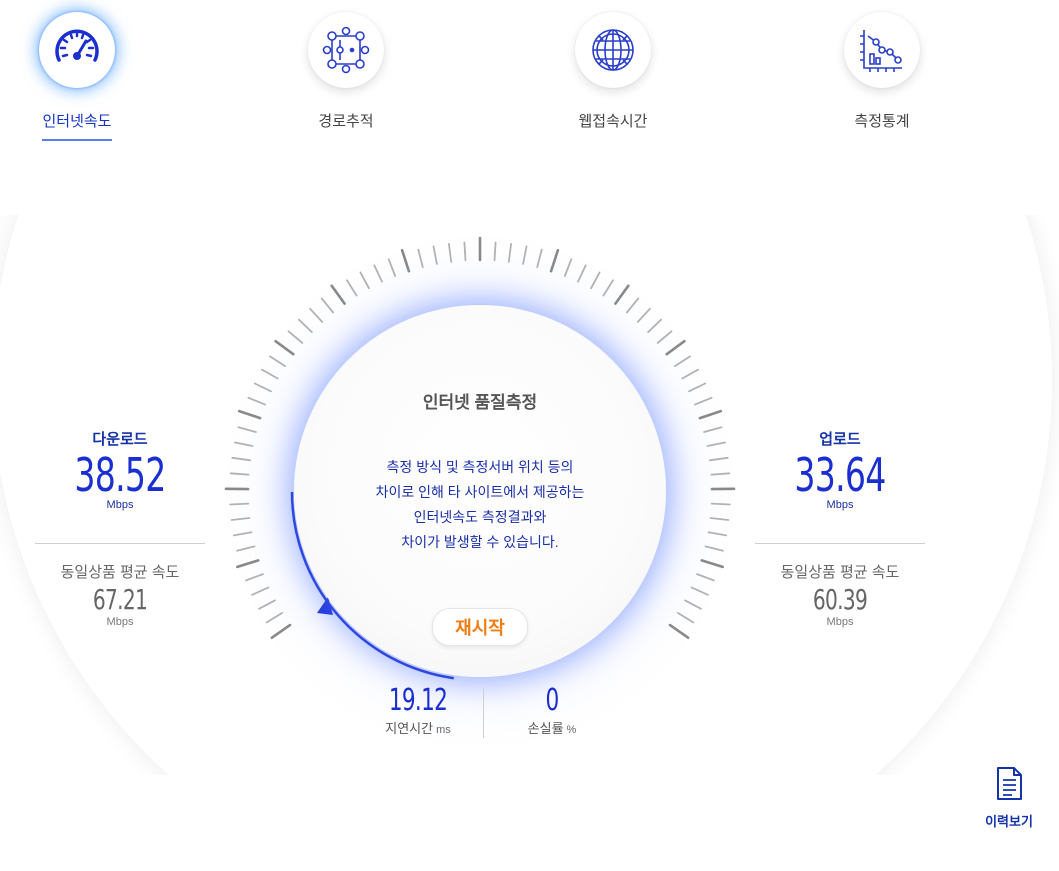  What do you see at coordinates (840, 475) in the screenshot?
I see `upload-value: 33.64` at bounding box center [840, 475].